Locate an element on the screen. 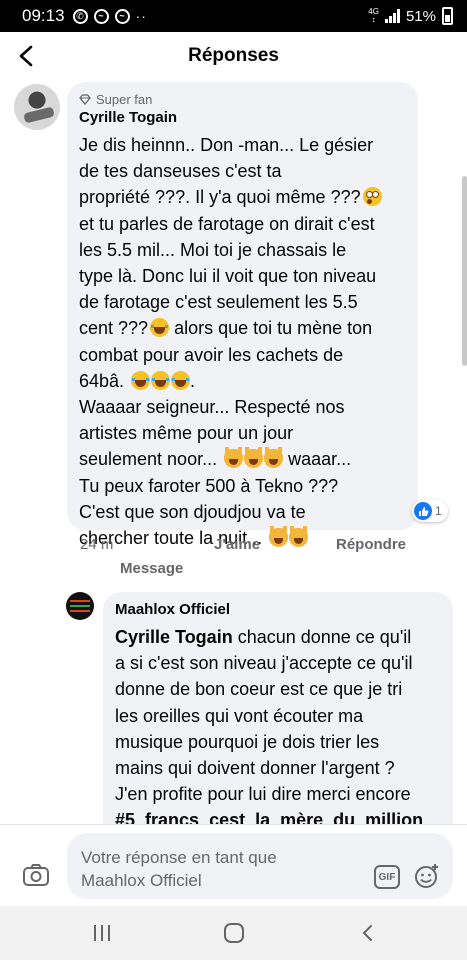 The height and width of the screenshot is (960, 467). signal-icon is located at coordinates (392, 16).